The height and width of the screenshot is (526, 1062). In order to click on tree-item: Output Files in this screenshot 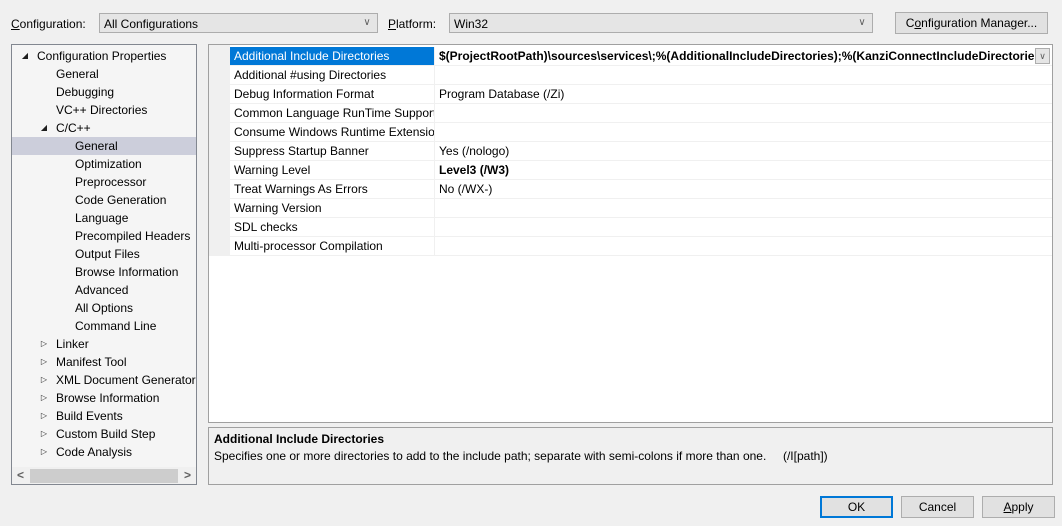, I will do `click(104, 254)`.